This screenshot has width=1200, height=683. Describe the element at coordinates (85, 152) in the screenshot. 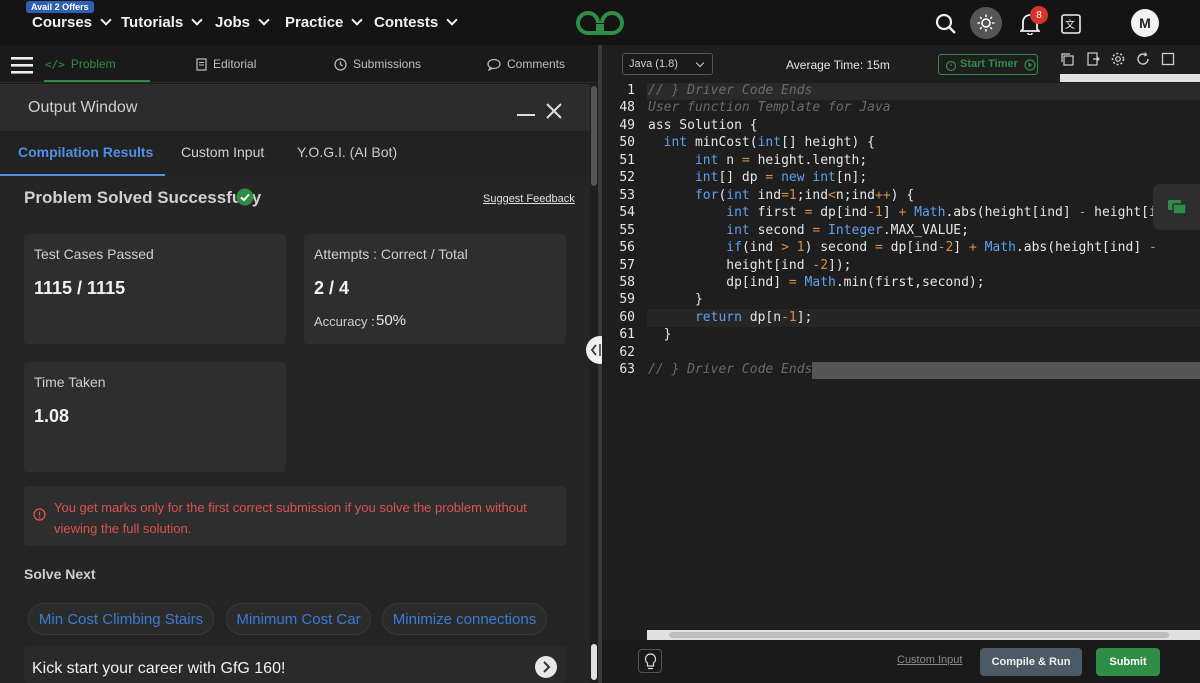

I see `subtab-compilation-results: Compilation Results` at that location.